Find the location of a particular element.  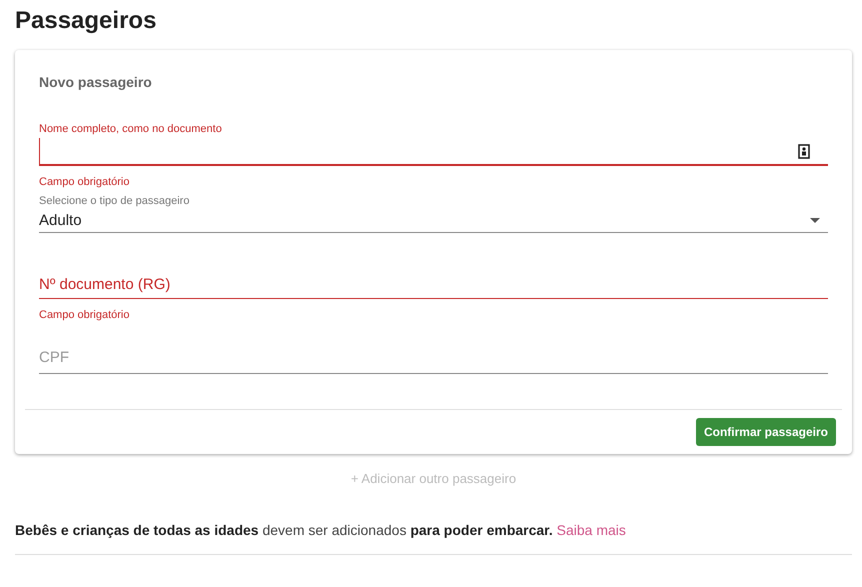

input-field is located at coordinates (433, 152).